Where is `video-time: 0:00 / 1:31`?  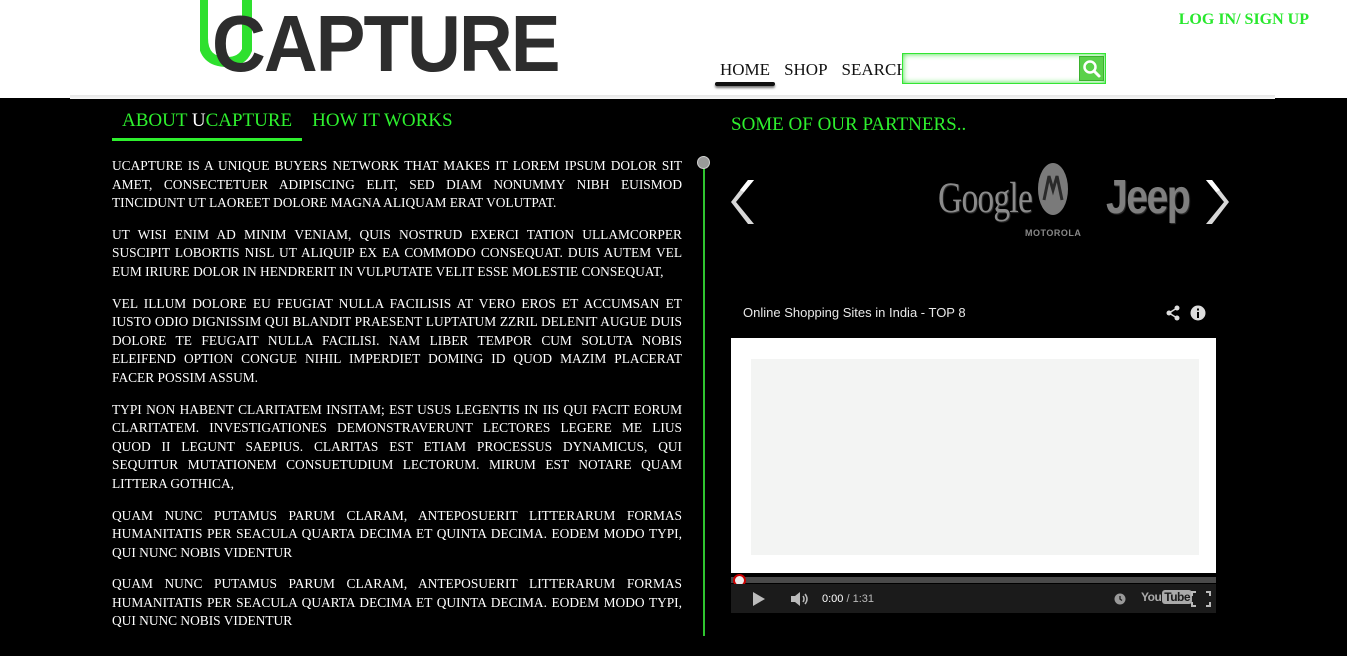 video-time: 0:00 / 1:31 is located at coordinates (848, 599).